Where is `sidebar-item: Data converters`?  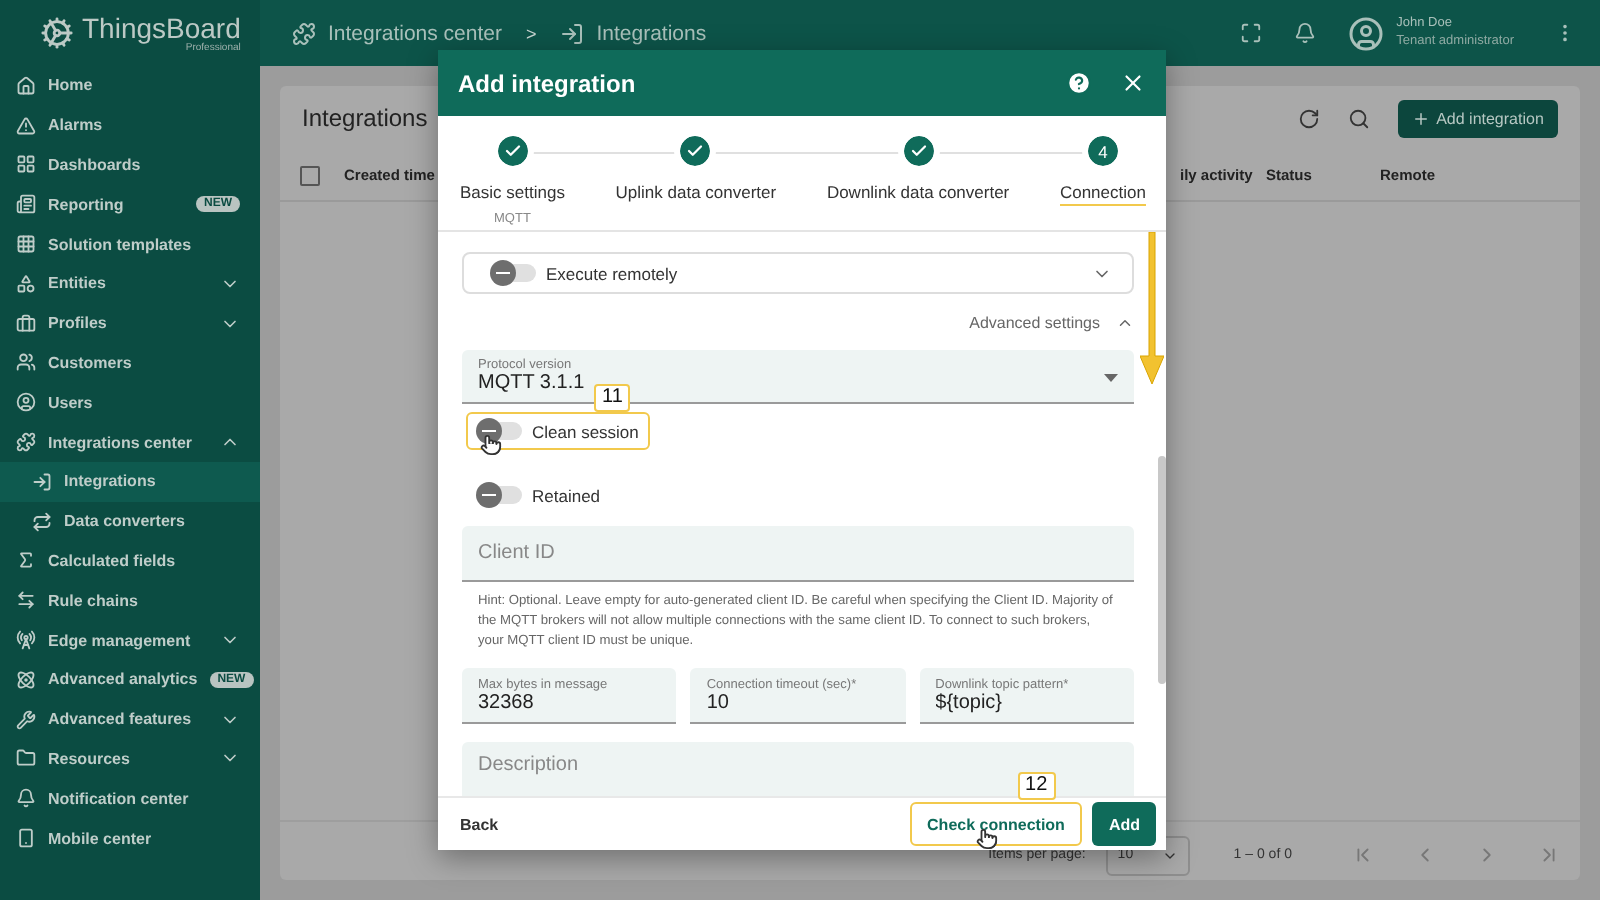 sidebar-item: Data converters is located at coordinates (130, 521).